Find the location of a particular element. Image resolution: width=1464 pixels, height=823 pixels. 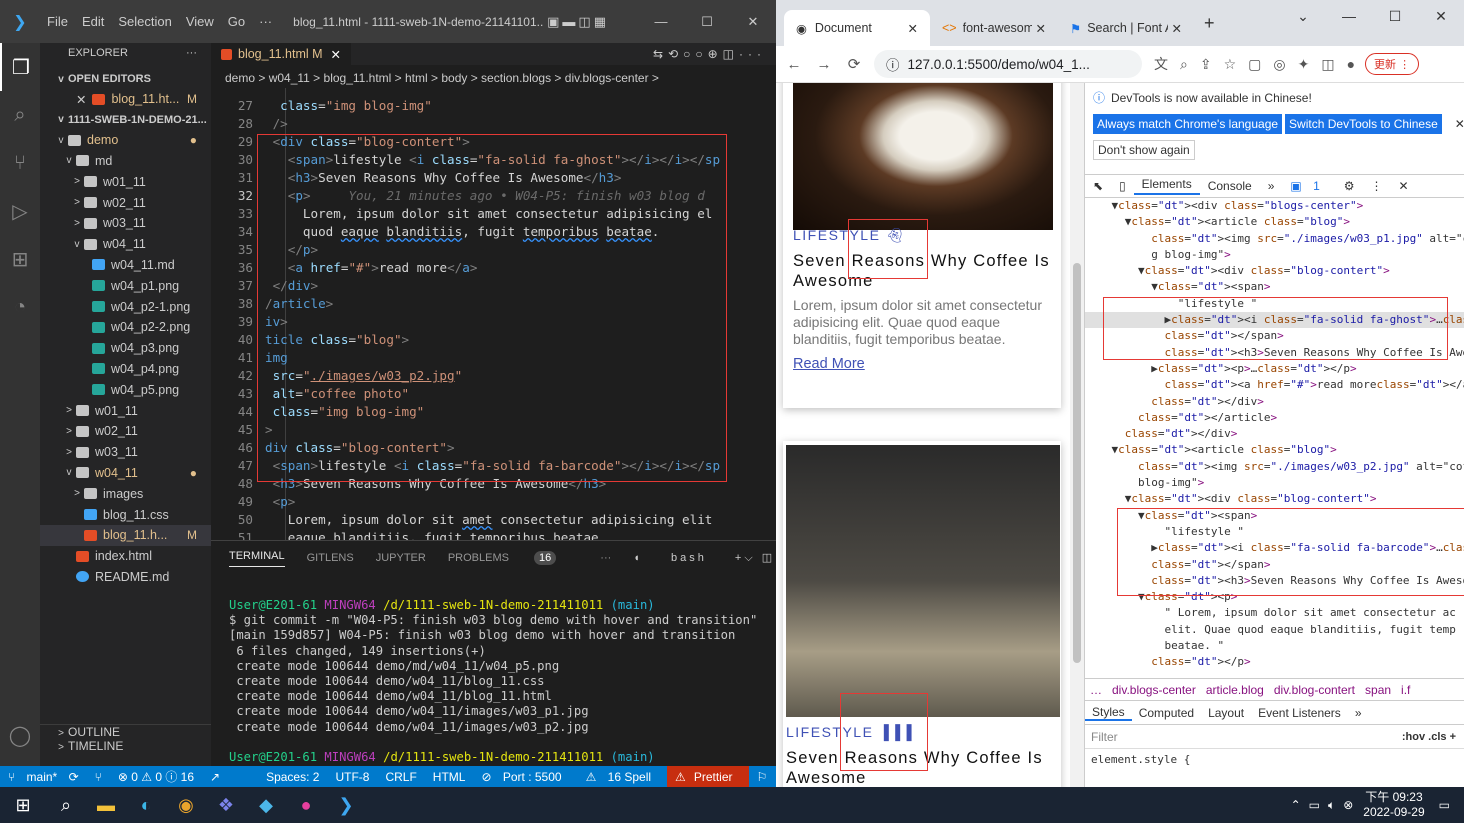

extension2-icon: ◎ is located at coordinates (1279, 64).